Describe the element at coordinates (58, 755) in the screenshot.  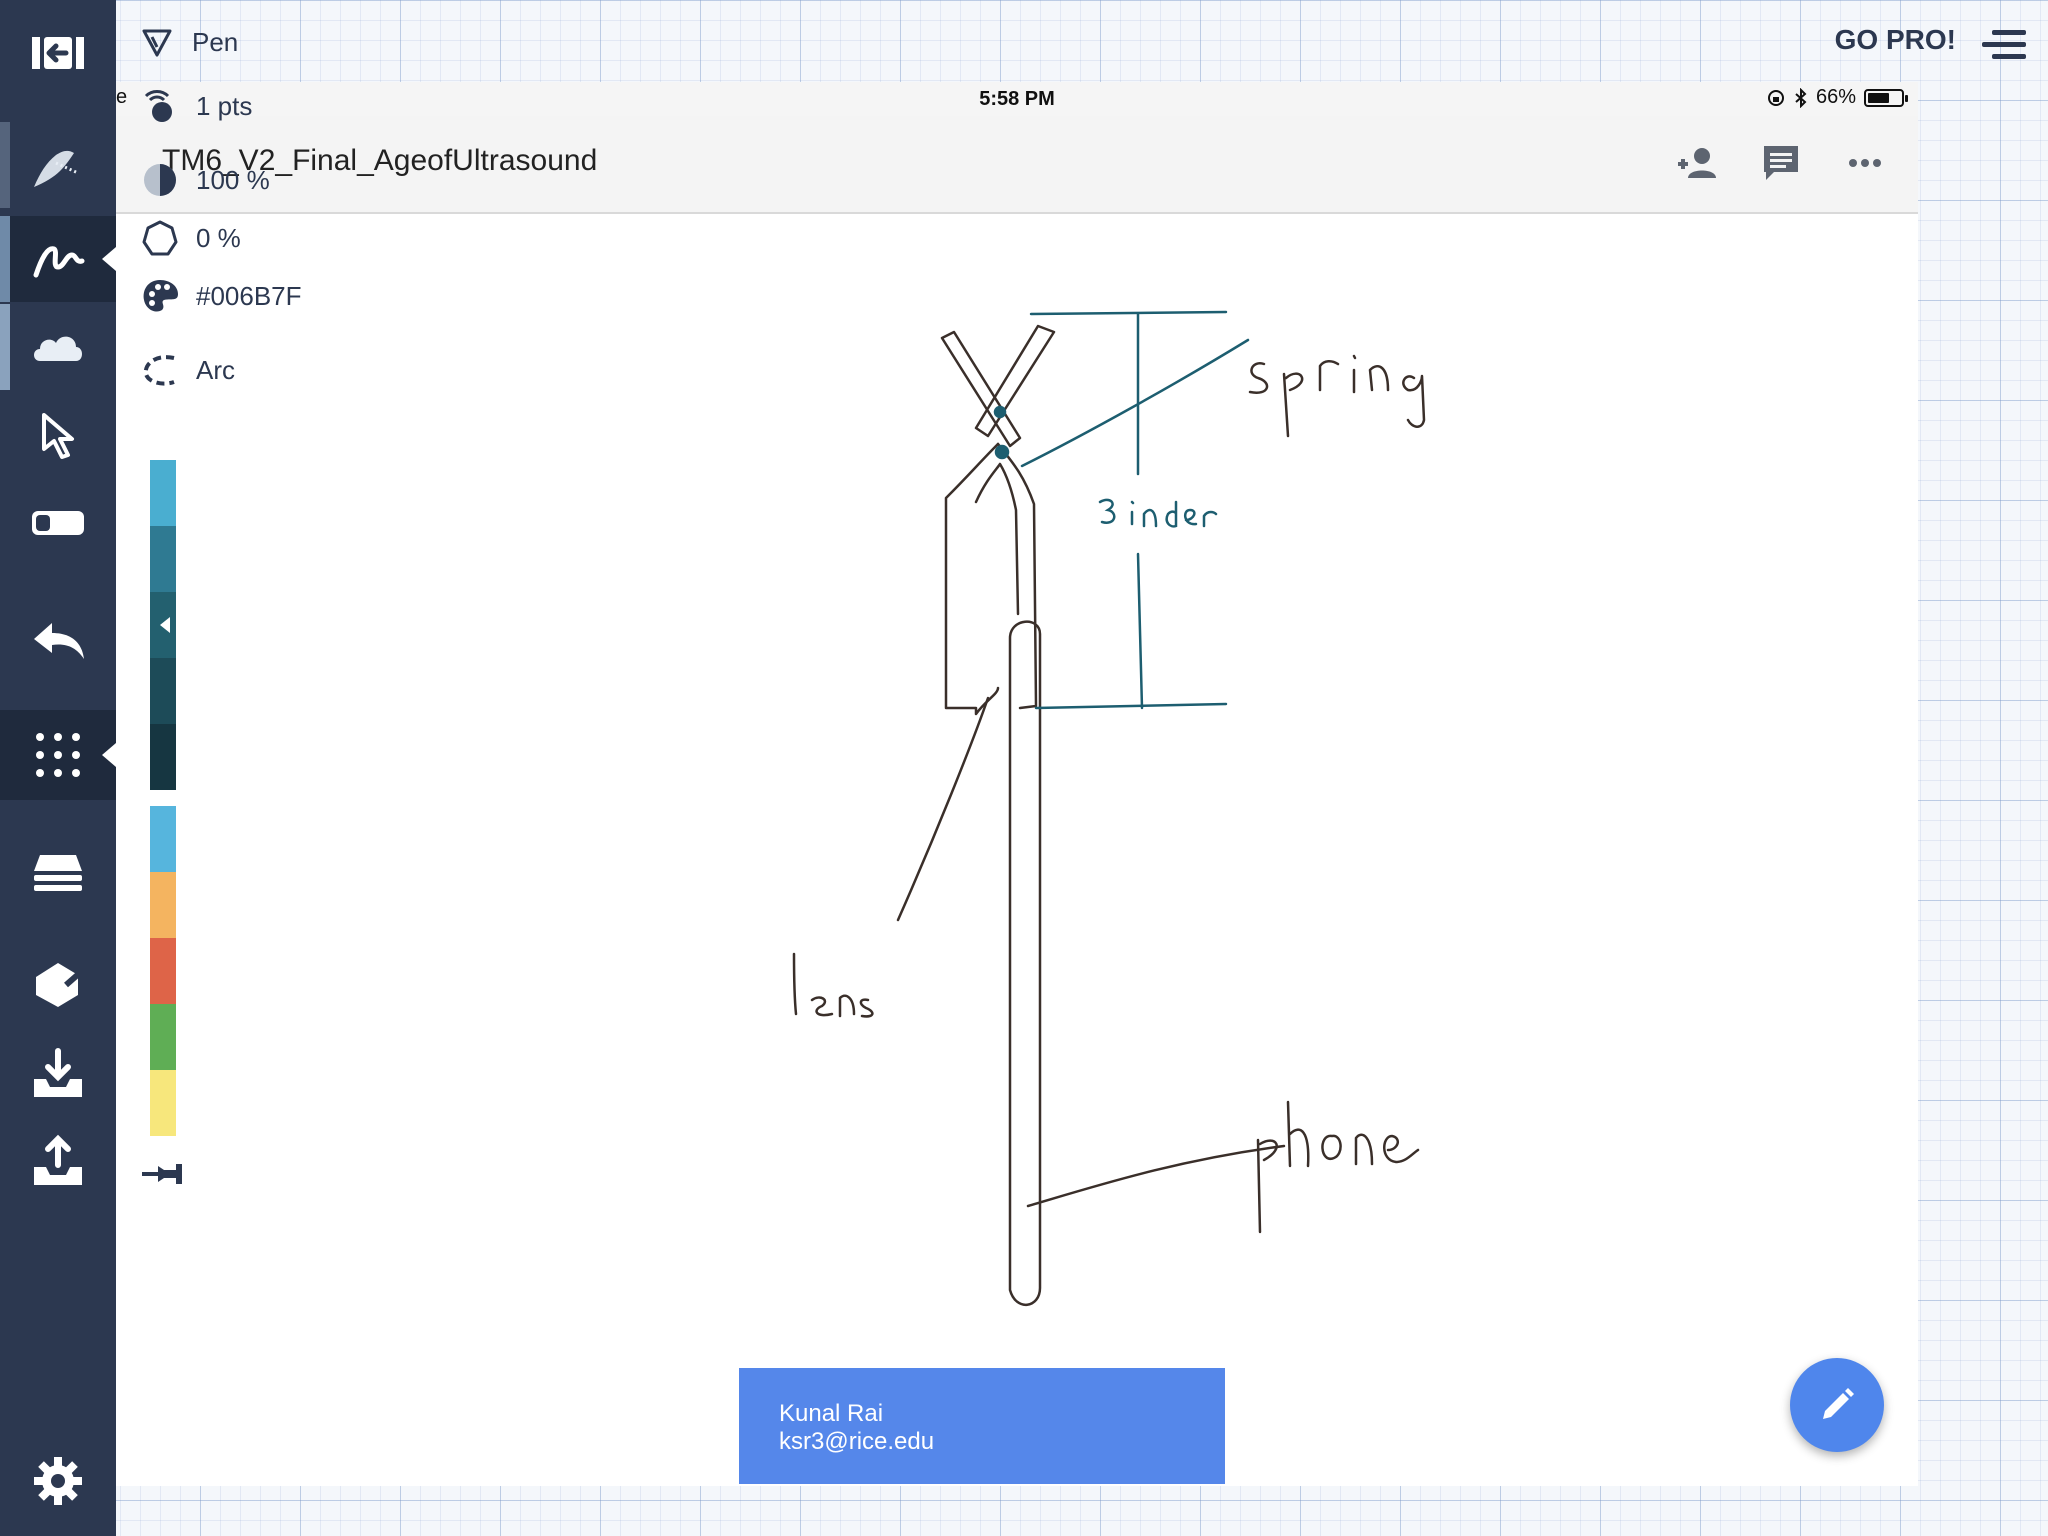
I see `palette-grid-button` at that location.